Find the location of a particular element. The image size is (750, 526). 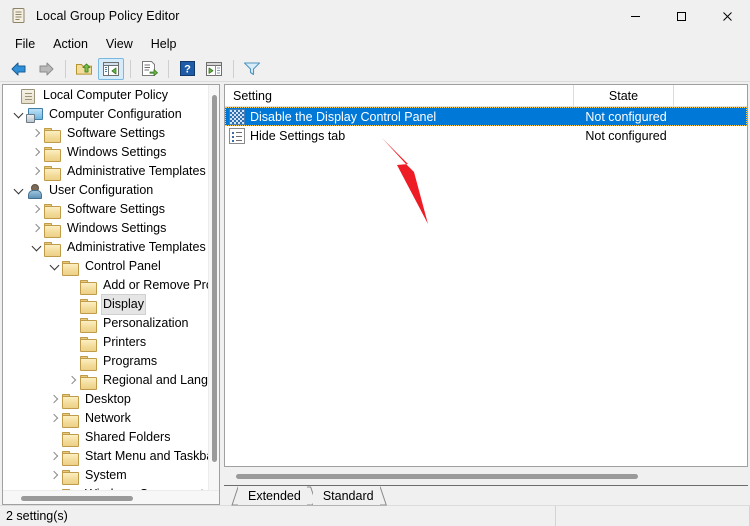

tab-standard-label: Standard is located at coordinates (348, 495).